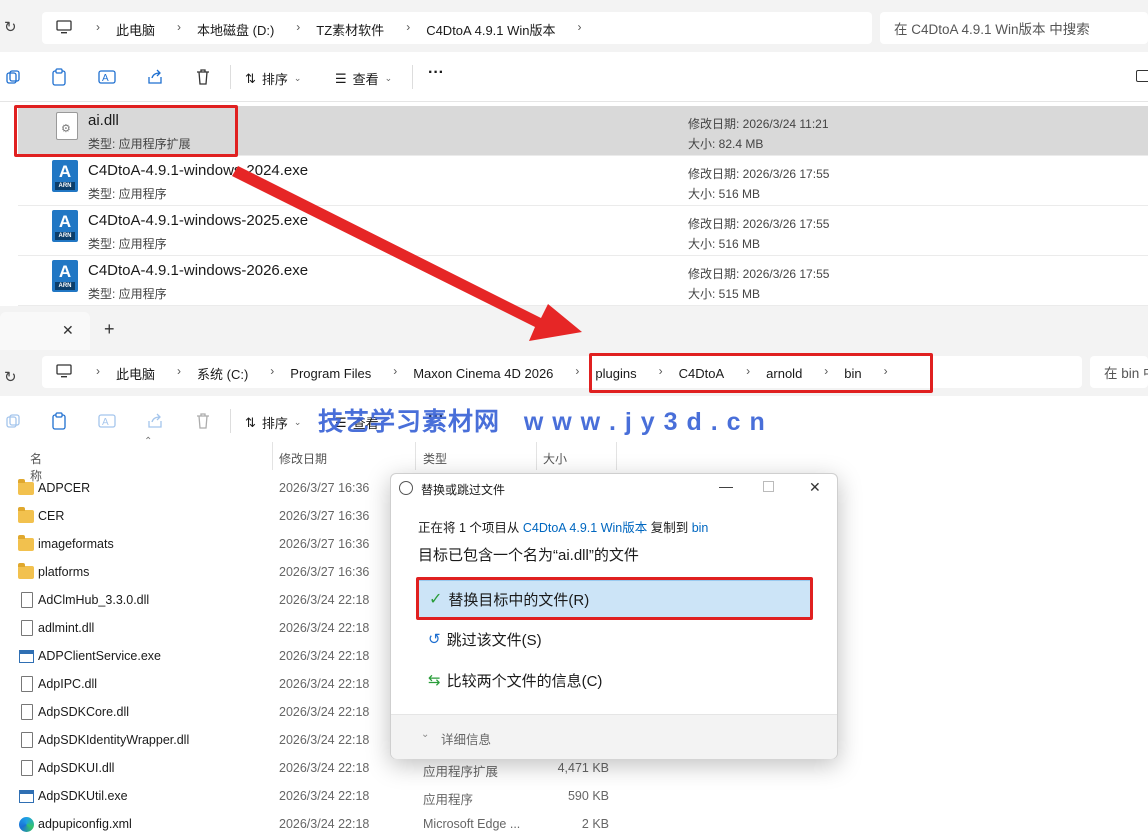  What do you see at coordinates (406, 488) in the screenshot?
I see `clock-icon` at bounding box center [406, 488].